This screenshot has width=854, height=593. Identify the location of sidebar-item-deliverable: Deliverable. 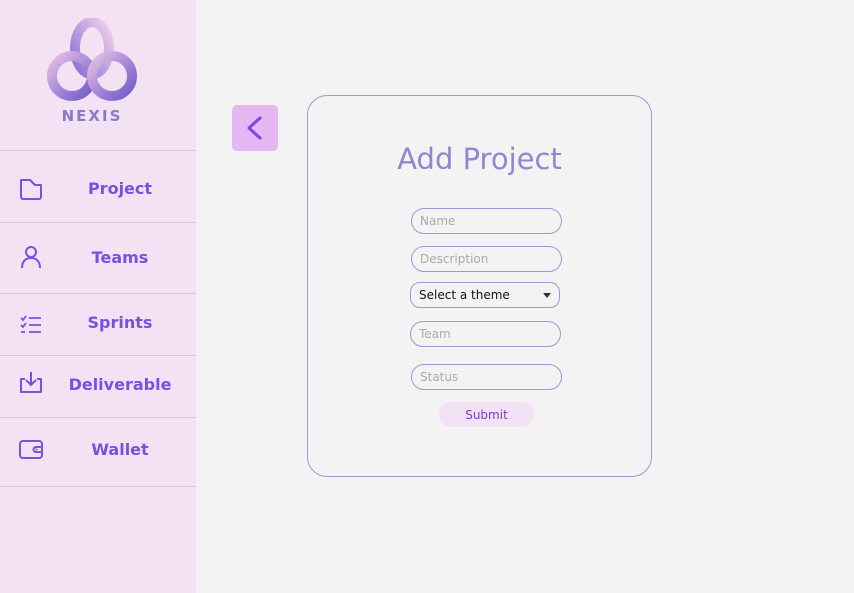
(98, 386).